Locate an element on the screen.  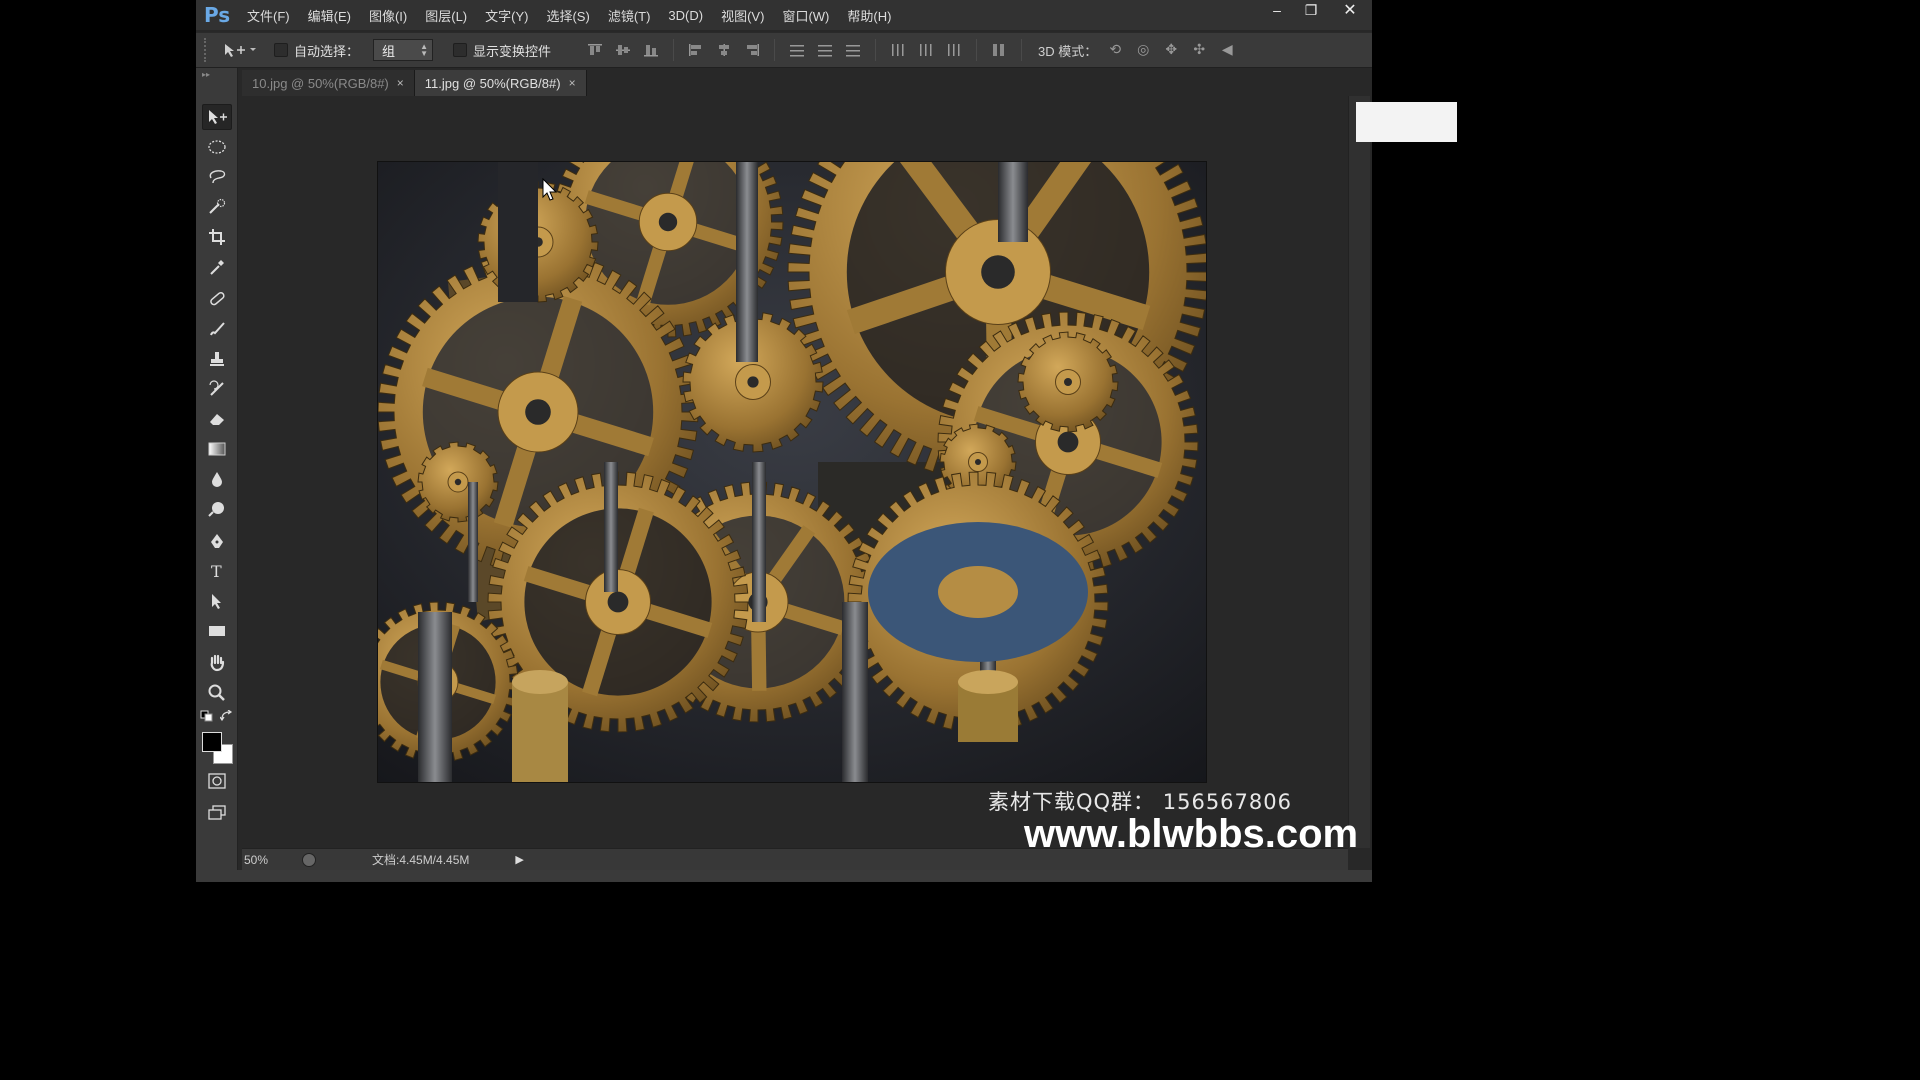
bottom-panel-strip is located at coordinates (784, 876).